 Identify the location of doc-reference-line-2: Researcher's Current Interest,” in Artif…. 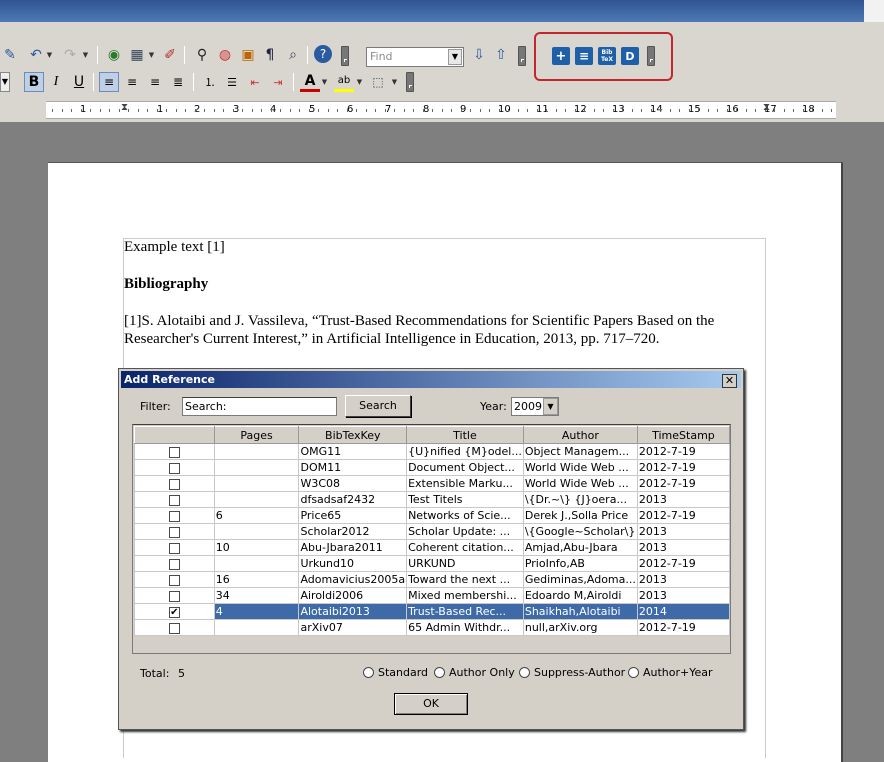
(391, 339).